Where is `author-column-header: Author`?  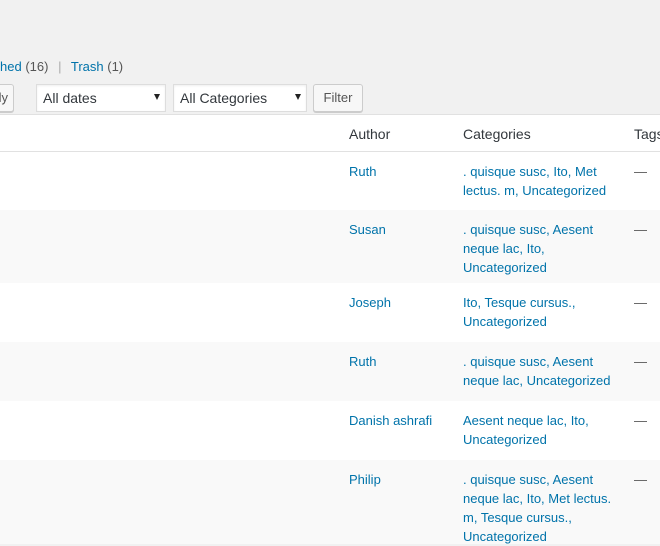
author-column-header: Author is located at coordinates (370, 134).